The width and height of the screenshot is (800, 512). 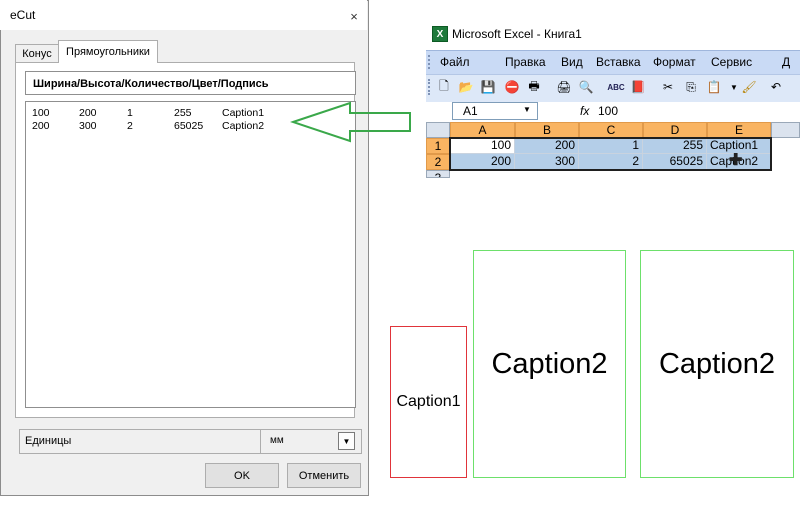 What do you see at coordinates (88, 126) in the screenshot?
I see `list-cell: 300` at bounding box center [88, 126].